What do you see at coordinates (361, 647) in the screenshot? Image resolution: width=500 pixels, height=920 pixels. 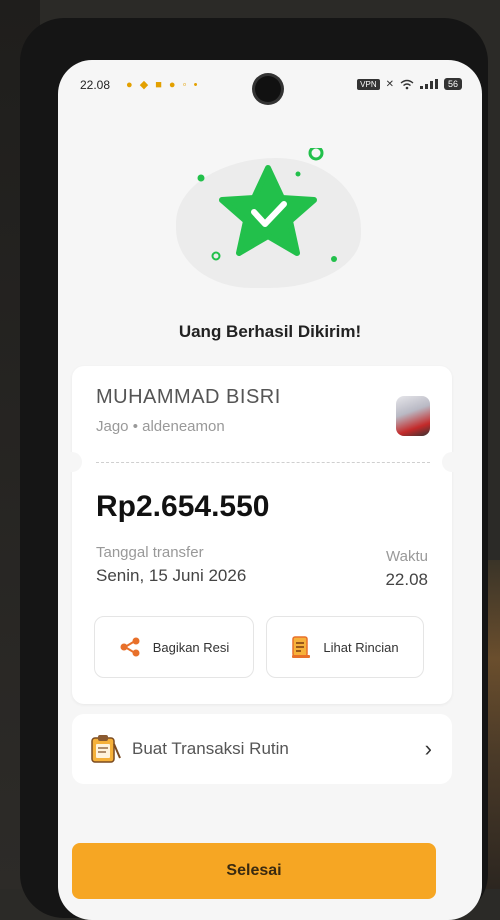 I see `view-details-label: Lihat Rincian` at bounding box center [361, 647].